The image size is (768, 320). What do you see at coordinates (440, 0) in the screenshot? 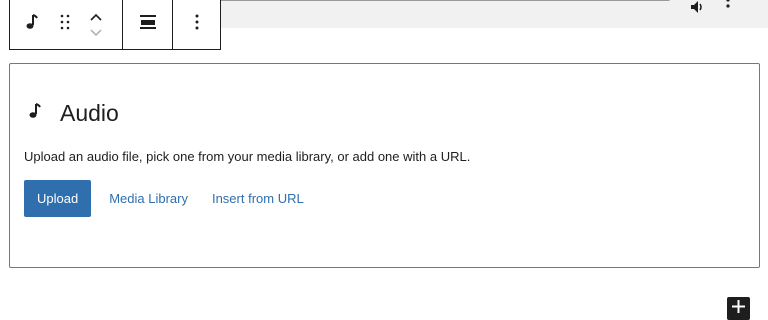
I see `player-progress-bar` at bounding box center [440, 0].